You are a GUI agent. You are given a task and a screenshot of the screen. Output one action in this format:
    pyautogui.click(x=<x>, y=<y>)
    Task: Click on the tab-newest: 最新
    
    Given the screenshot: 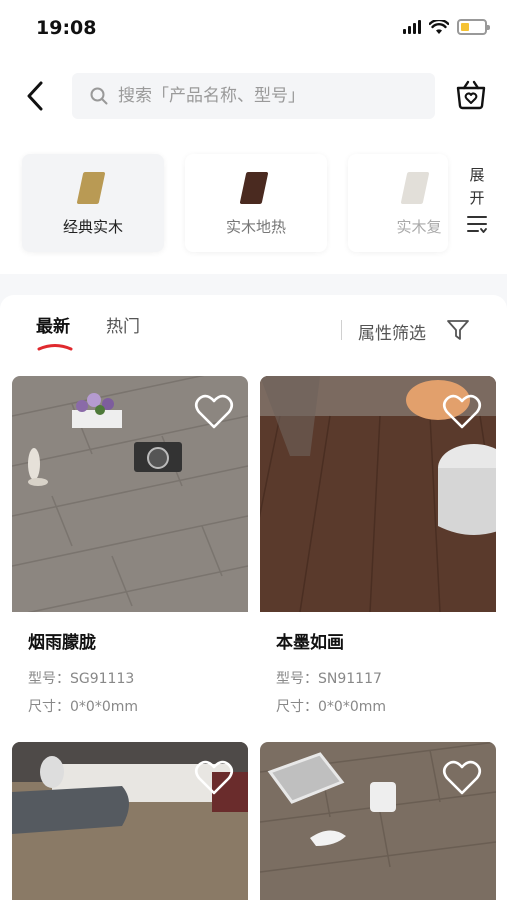 What is the action you would take?
    pyautogui.click(x=53, y=324)
    